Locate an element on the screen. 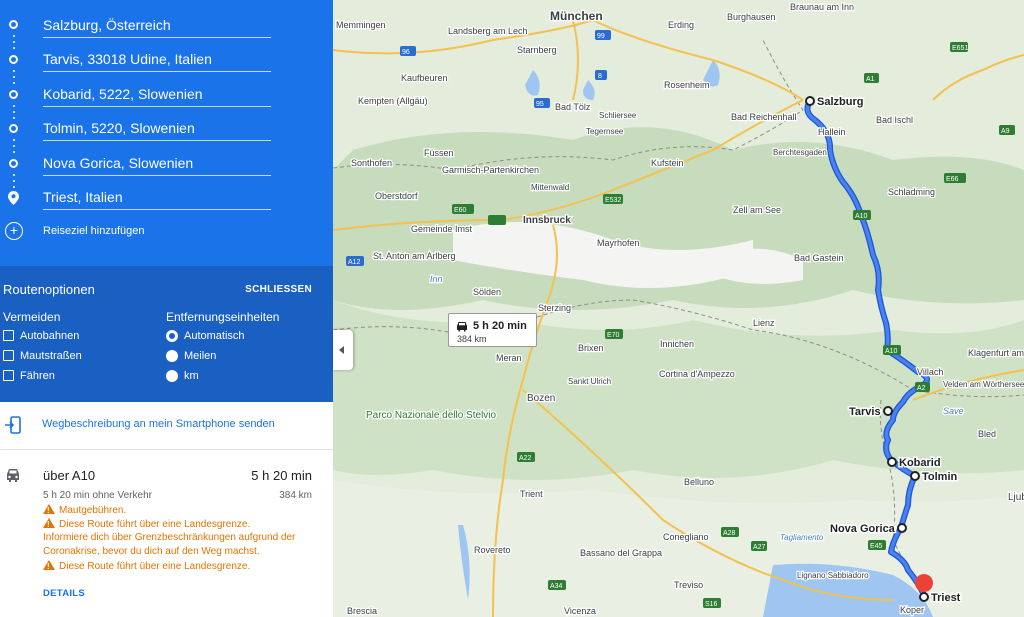 The height and width of the screenshot is (617, 1024). warning-icon is located at coordinates (49, 525).